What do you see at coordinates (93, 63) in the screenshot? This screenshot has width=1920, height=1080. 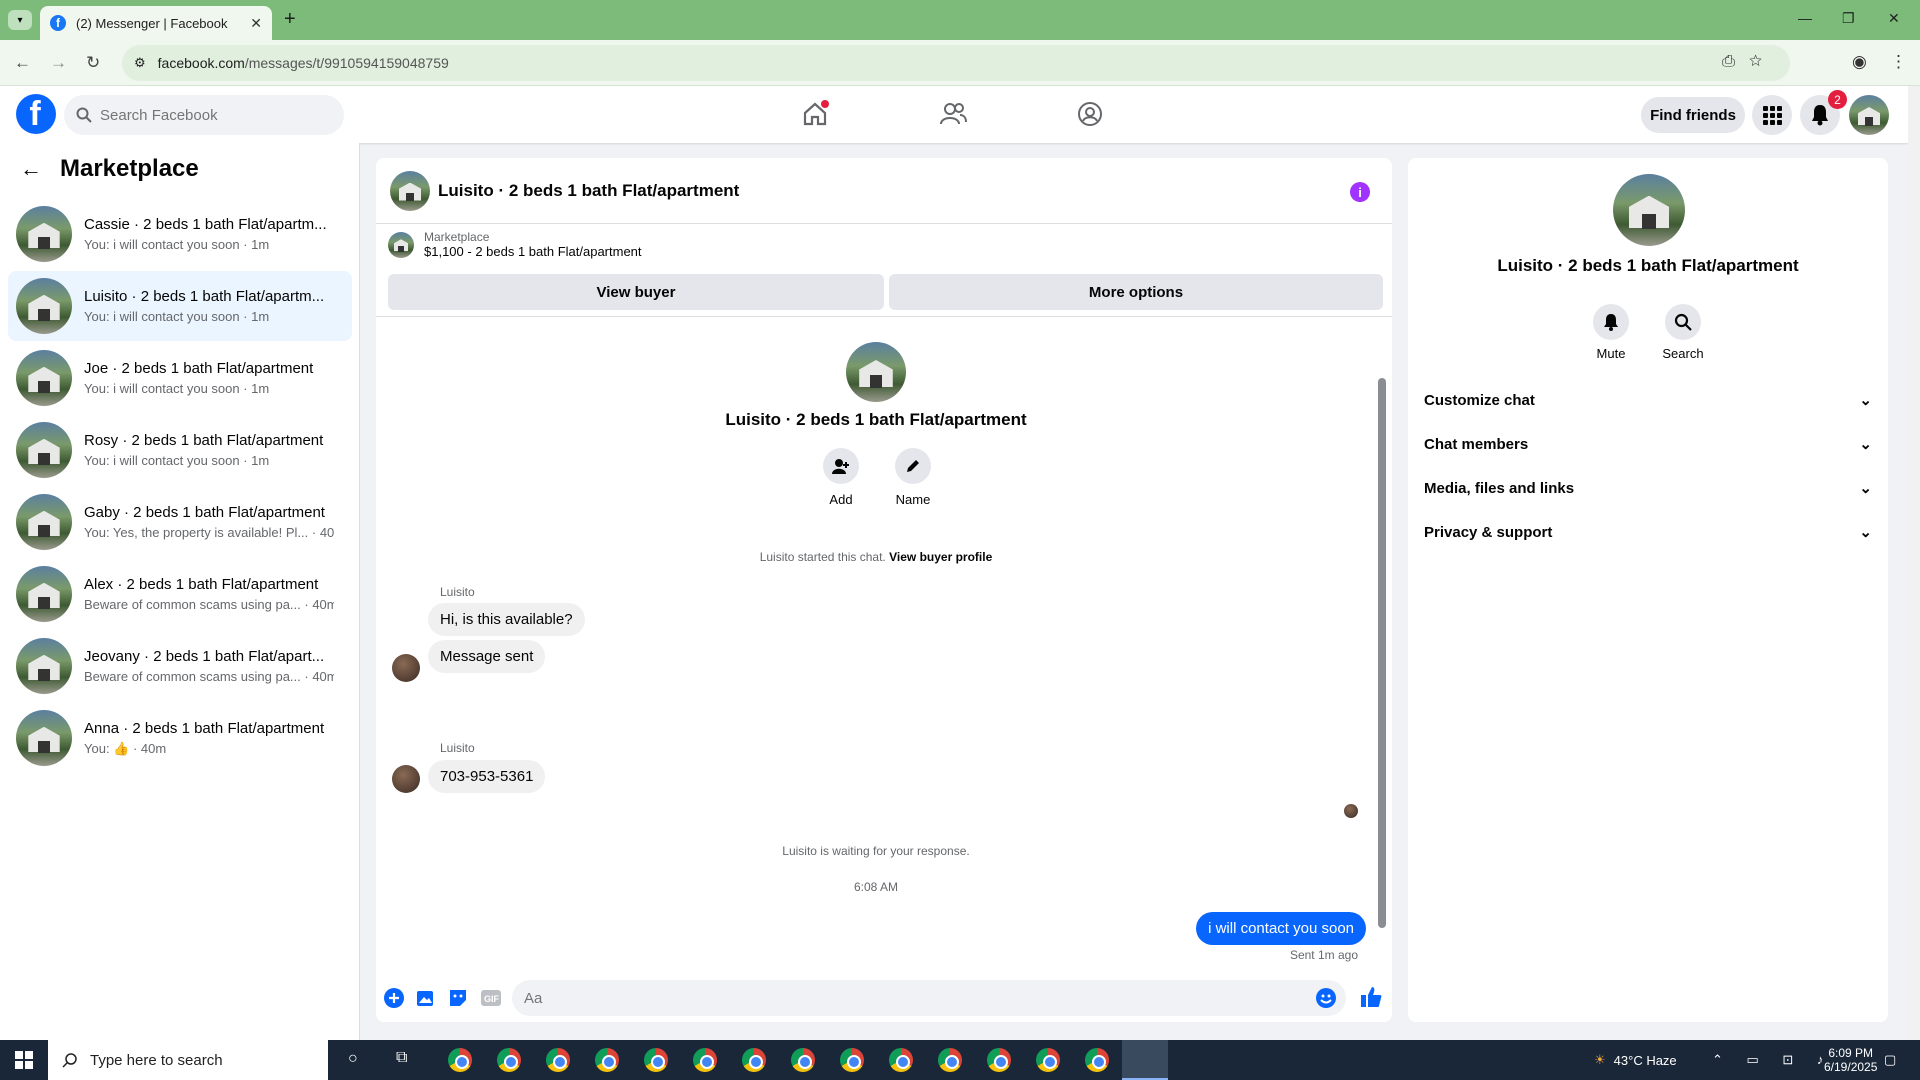 I see `reload-icon: ↻` at bounding box center [93, 63].